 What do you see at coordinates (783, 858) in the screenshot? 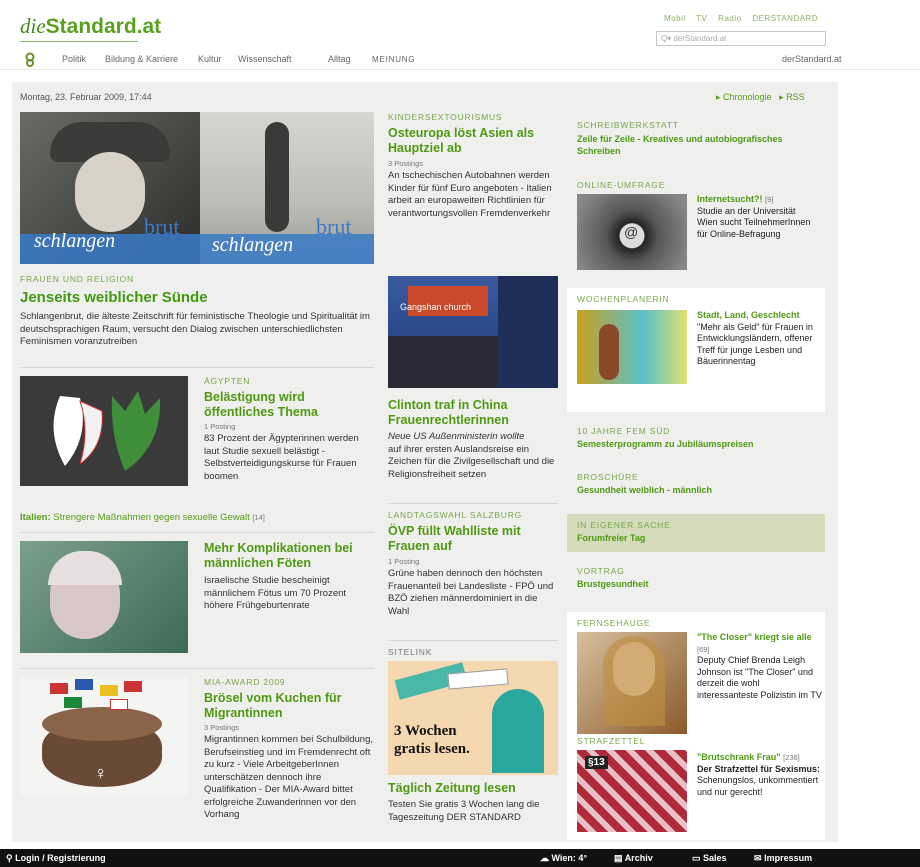
I see `impressum-link: ✉ Impressum` at bounding box center [783, 858].